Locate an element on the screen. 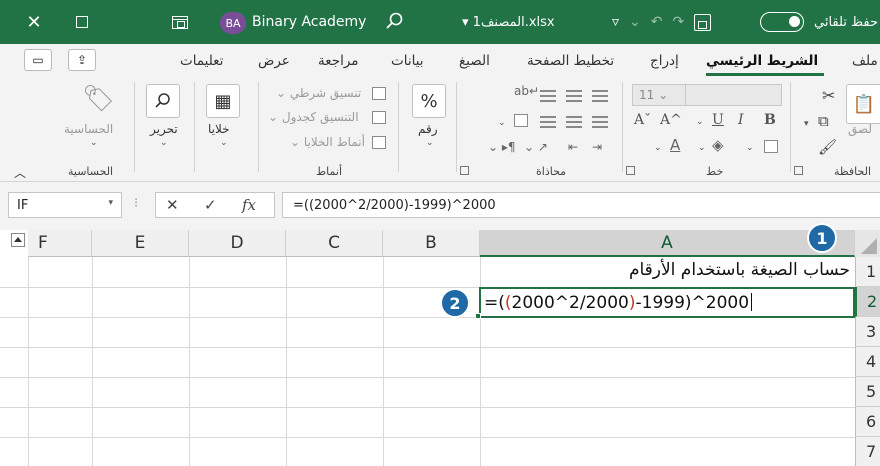 The image size is (880, 466). customize-toolbar-icon: ▿ is located at coordinates (615, 22).